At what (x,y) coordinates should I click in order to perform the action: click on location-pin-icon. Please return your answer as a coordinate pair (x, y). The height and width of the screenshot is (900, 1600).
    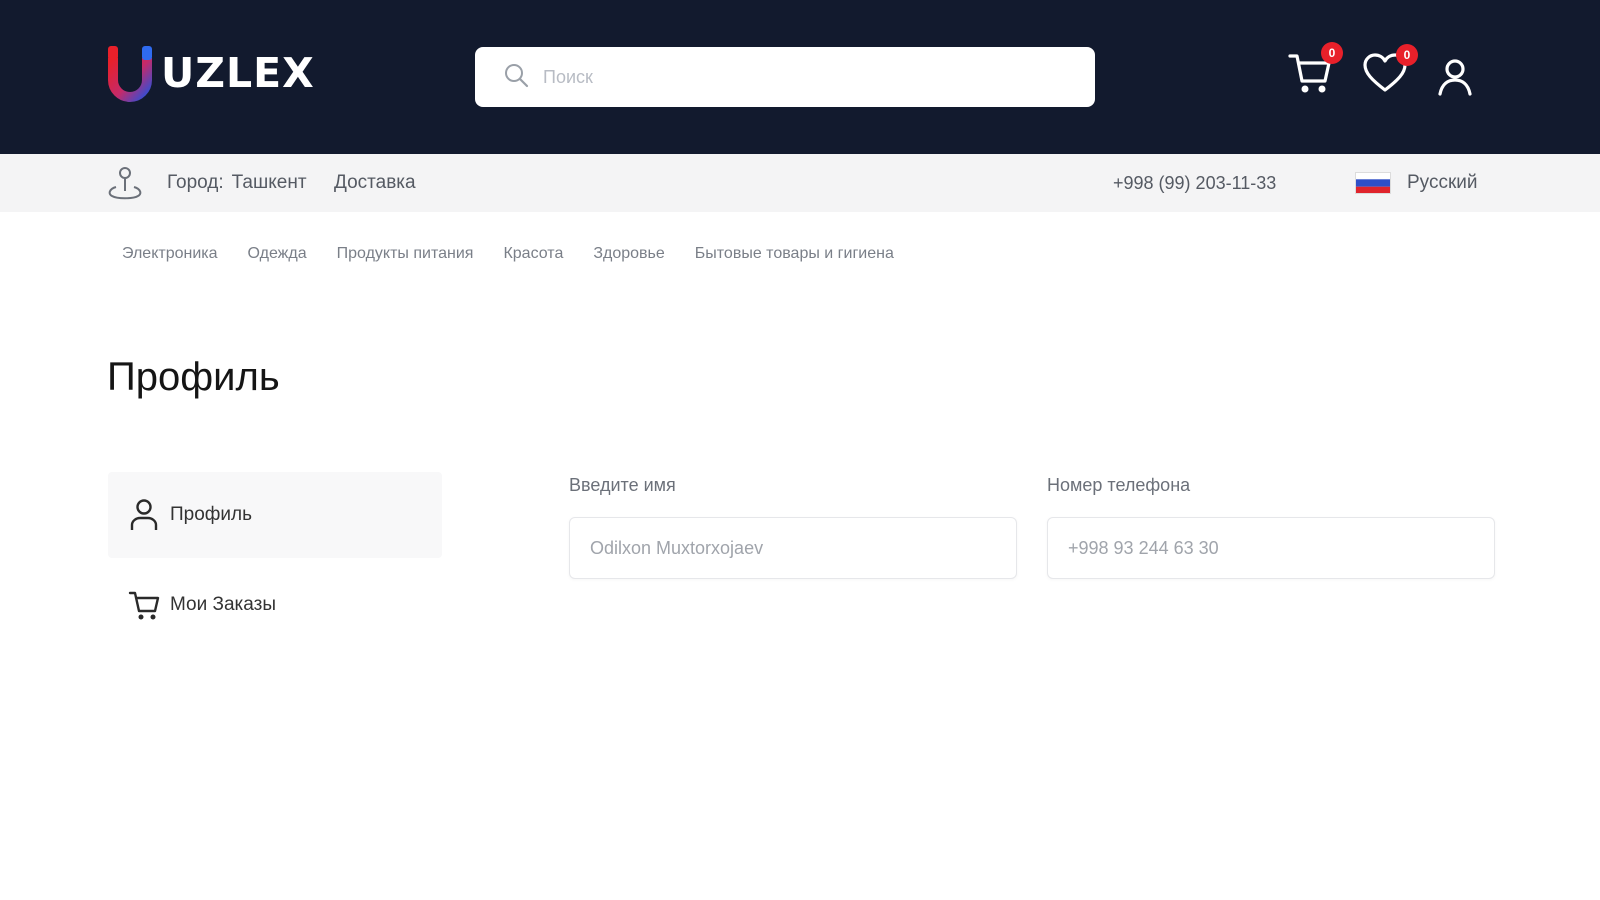
    Looking at the image, I should click on (125, 183).